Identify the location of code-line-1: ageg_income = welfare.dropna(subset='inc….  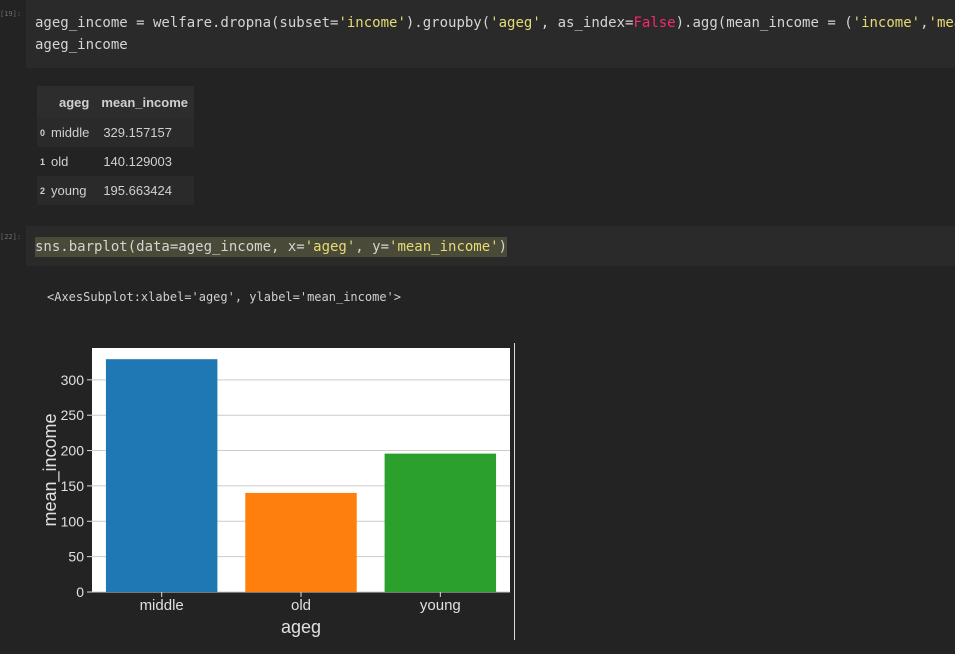
(495, 23).